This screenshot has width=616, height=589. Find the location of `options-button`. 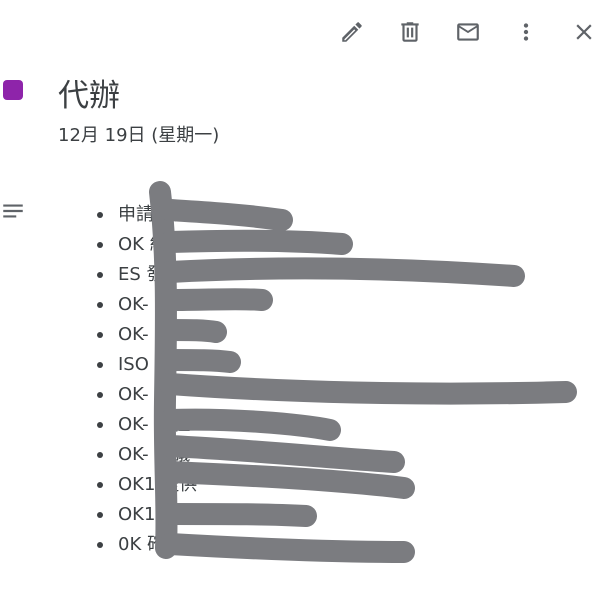

options-button is located at coordinates (526, 32).